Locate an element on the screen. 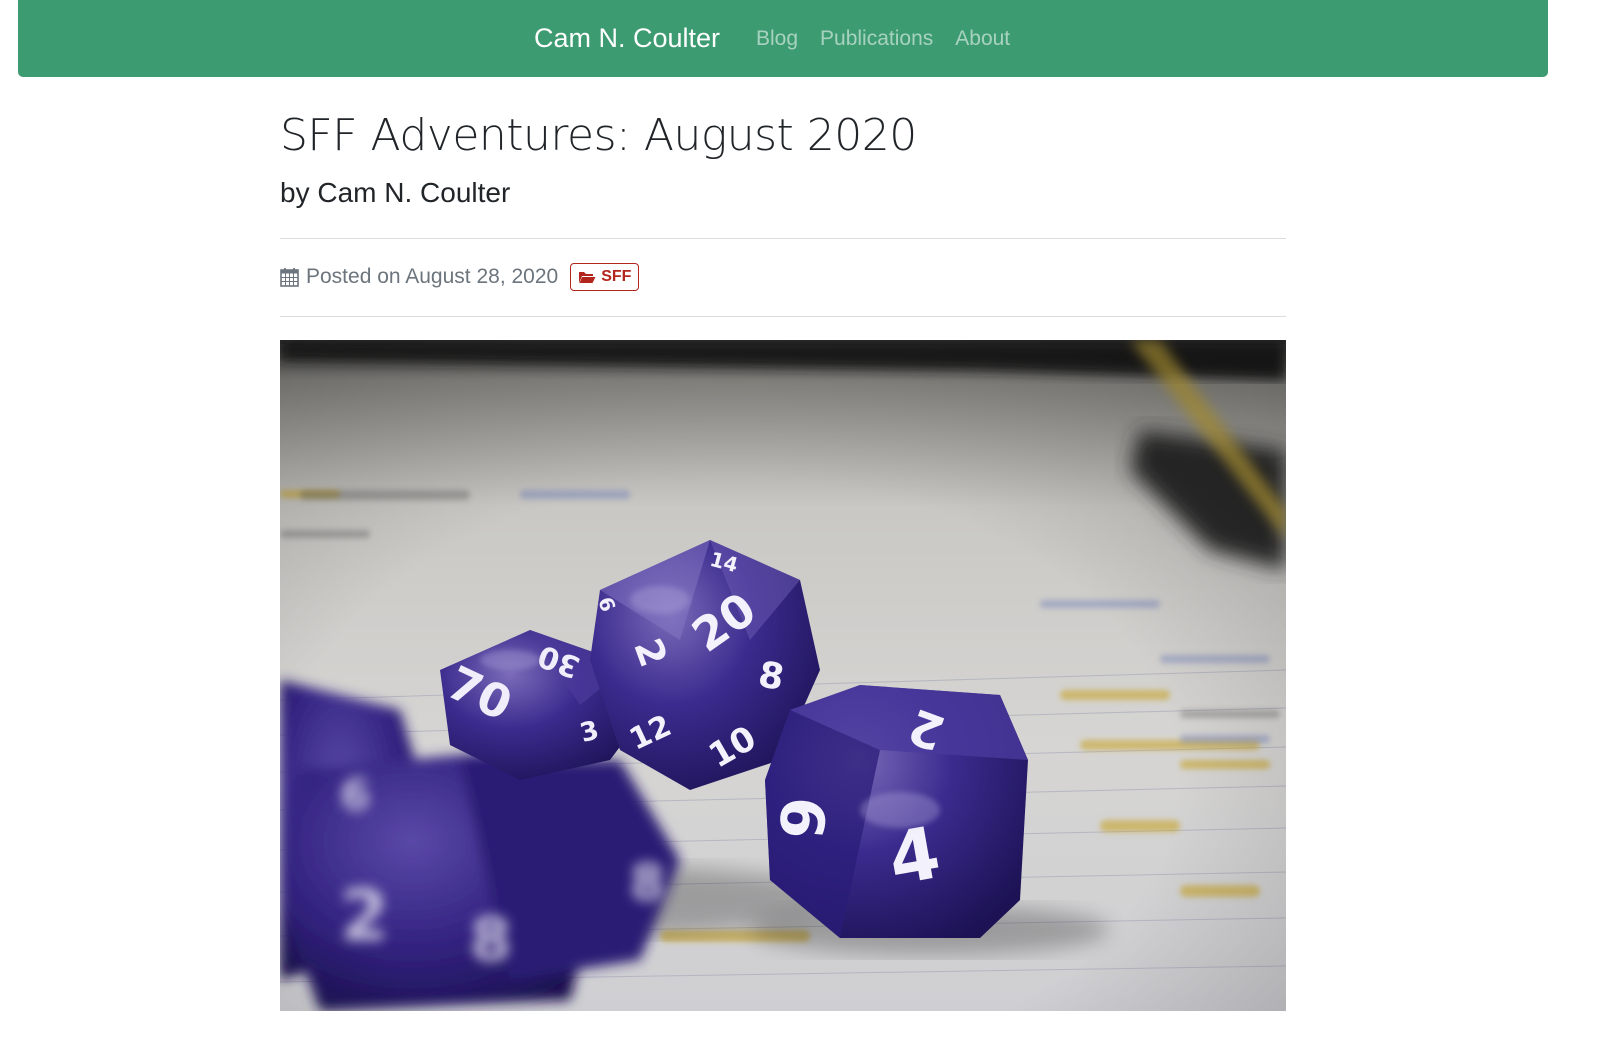  post-title: SFF Adventures: August 2020 is located at coordinates (598, 135).